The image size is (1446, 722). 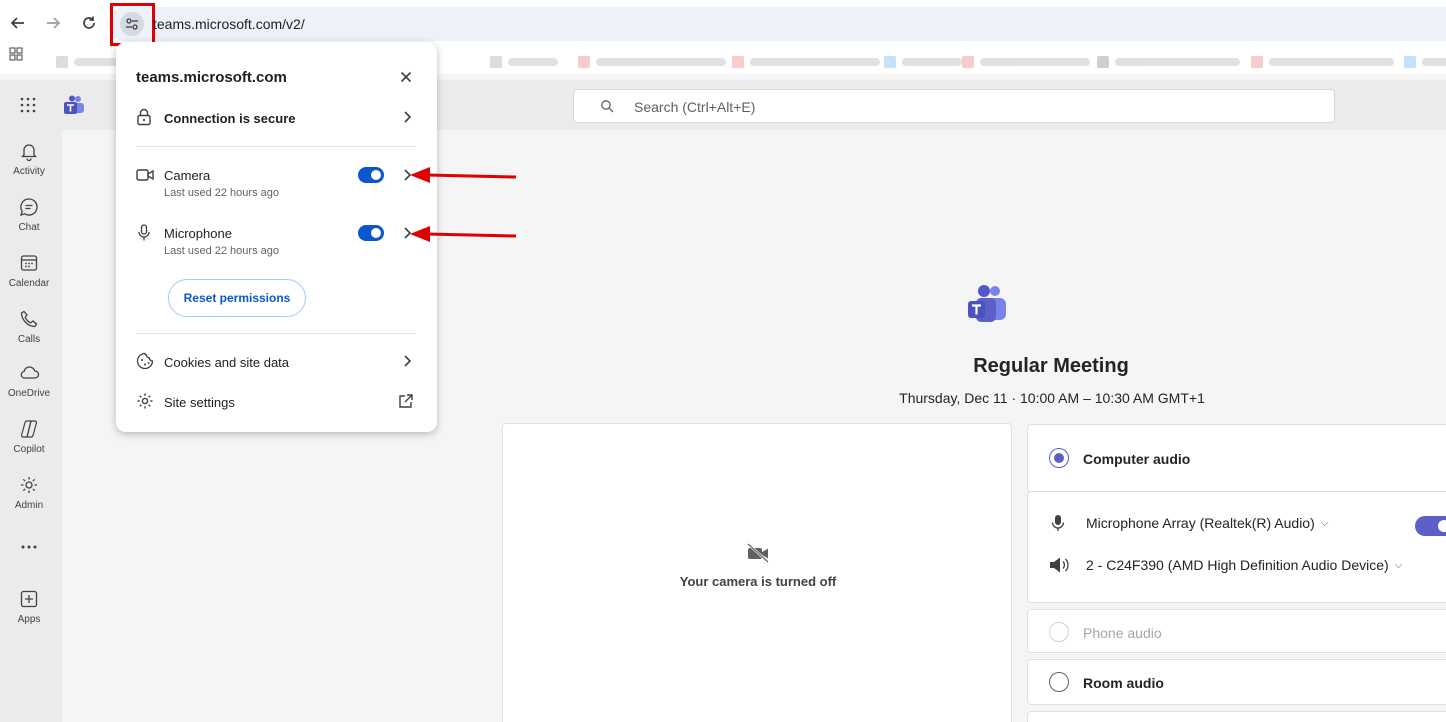 I want to click on rail-item-onedrive: OneDrive, so click(x=29, y=379).